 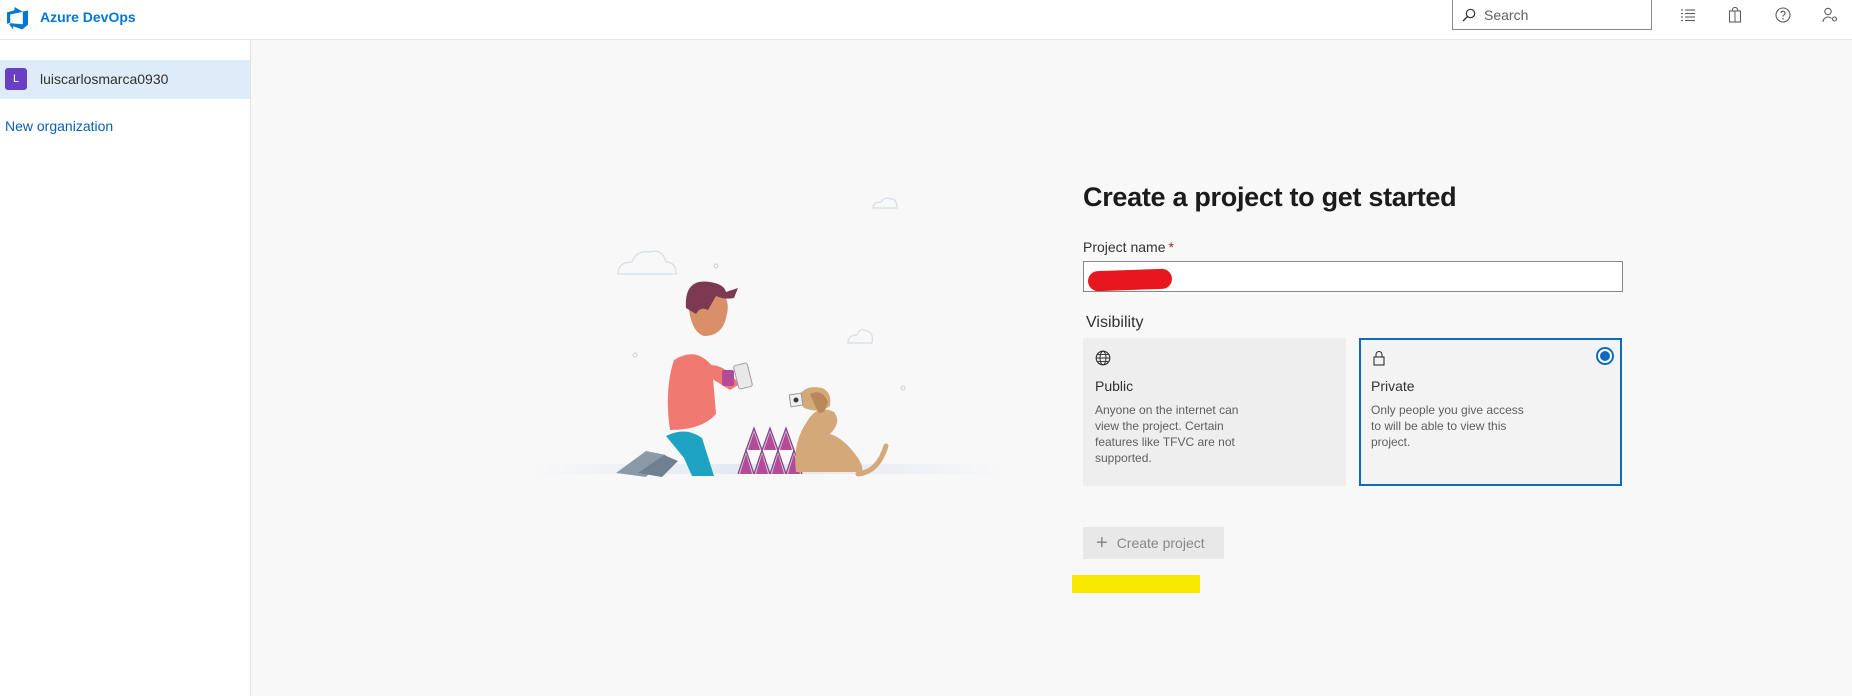 What do you see at coordinates (1171, 247) in the screenshot?
I see `required-marker: *` at bounding box center [1171, 247].